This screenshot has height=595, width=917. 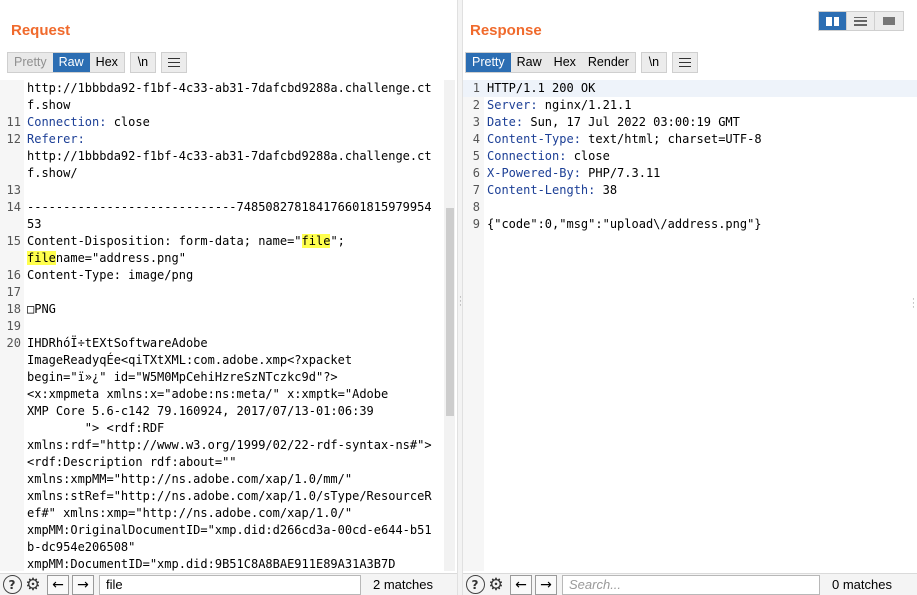 What do you see at coordinates (228, 122) in the screenshot?
I see `code-line: 11 Connection: close` at bounding box center [228, 122].